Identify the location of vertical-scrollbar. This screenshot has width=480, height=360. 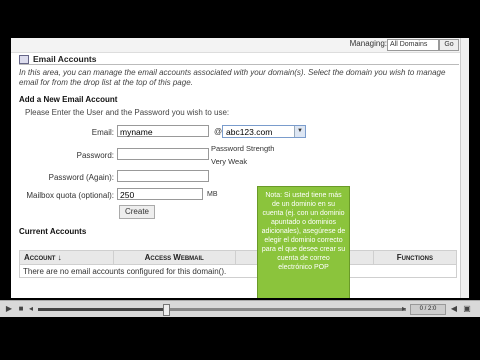
(464, 168).